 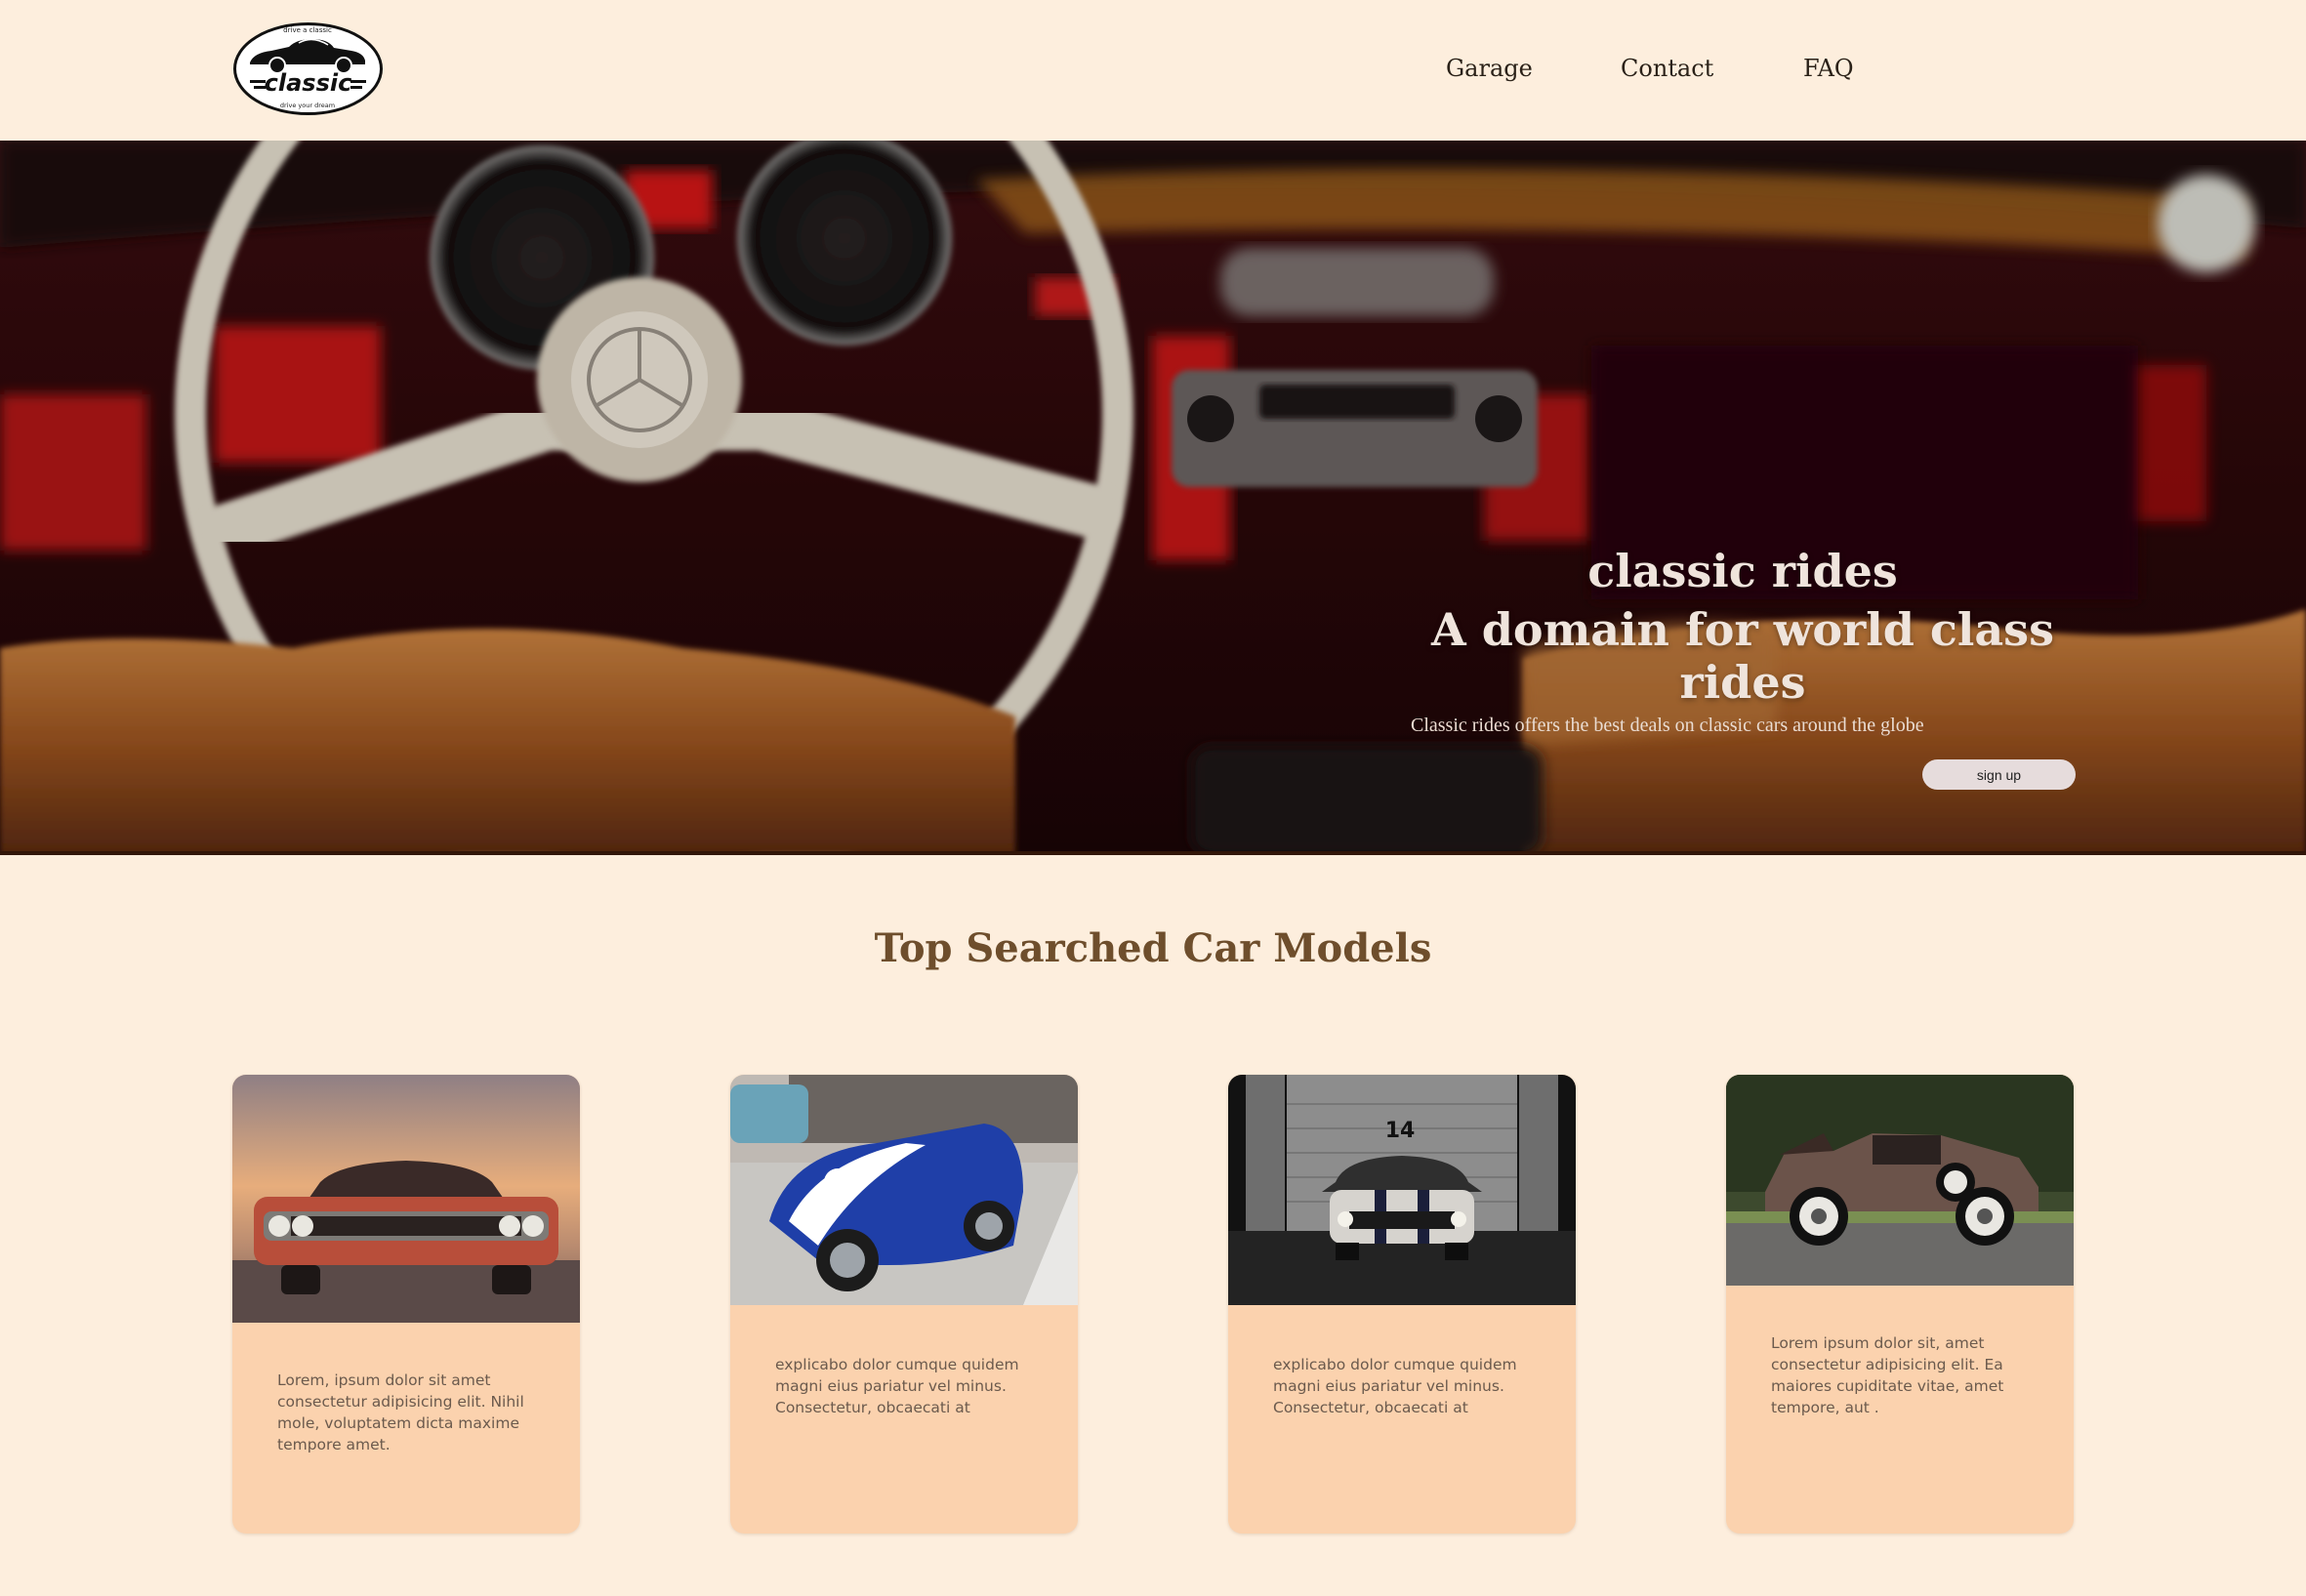 I want to click on hero-subtitle: A domain for world class rides, so click(x=1742, y=656).